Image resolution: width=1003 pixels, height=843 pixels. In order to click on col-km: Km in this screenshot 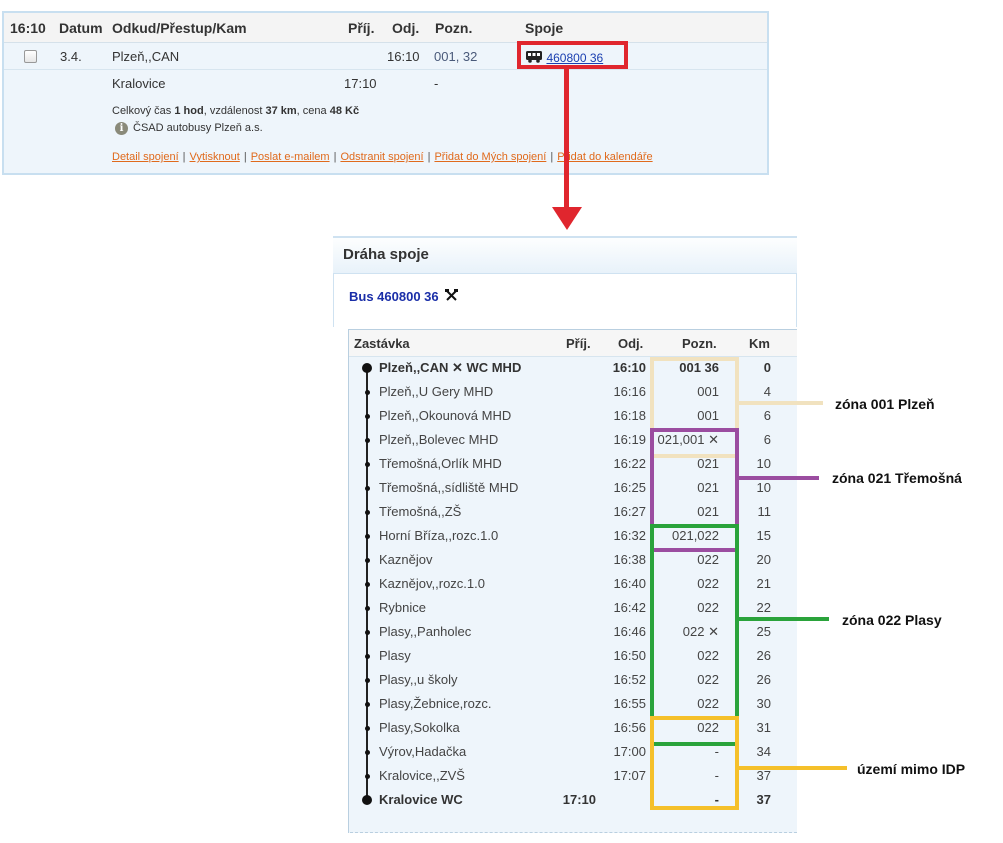, I will do `click(759, 343)`.